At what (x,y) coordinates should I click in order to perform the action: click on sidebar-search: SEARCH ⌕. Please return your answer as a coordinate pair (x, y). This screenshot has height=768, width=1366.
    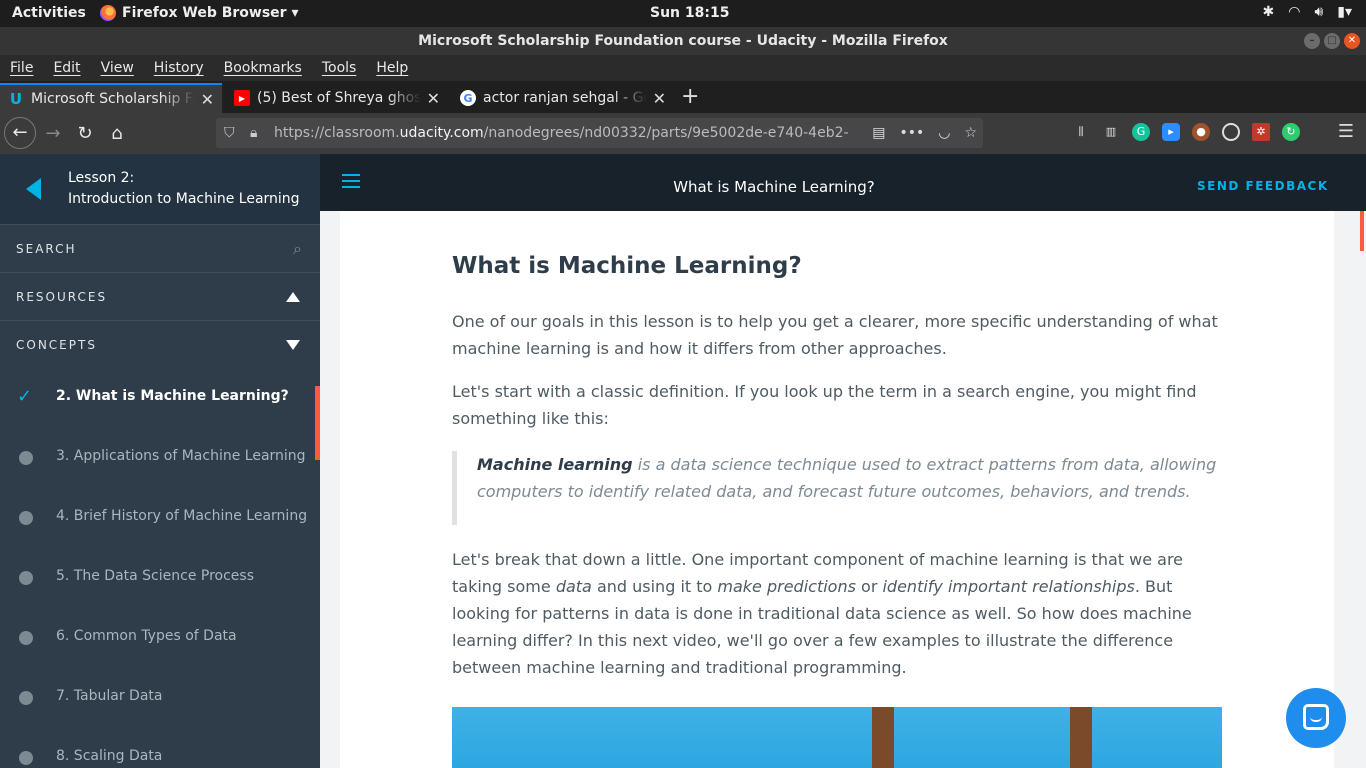
    Looking at the image, I should click on (160, 248).